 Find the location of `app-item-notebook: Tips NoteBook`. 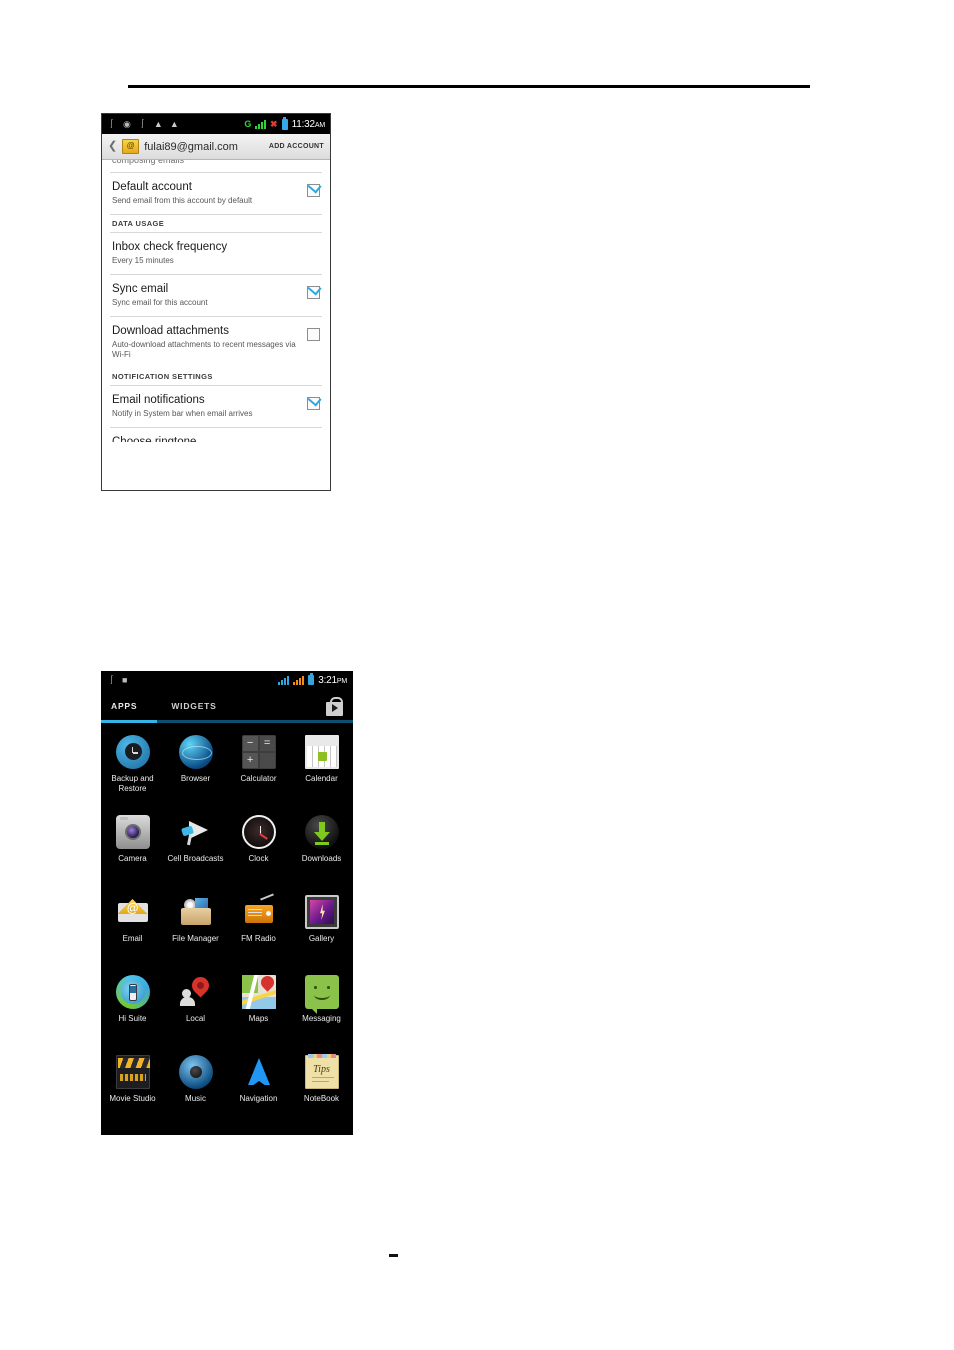

app-item-notebook: Tips NoteBook is located at coordinates (321, 1089).